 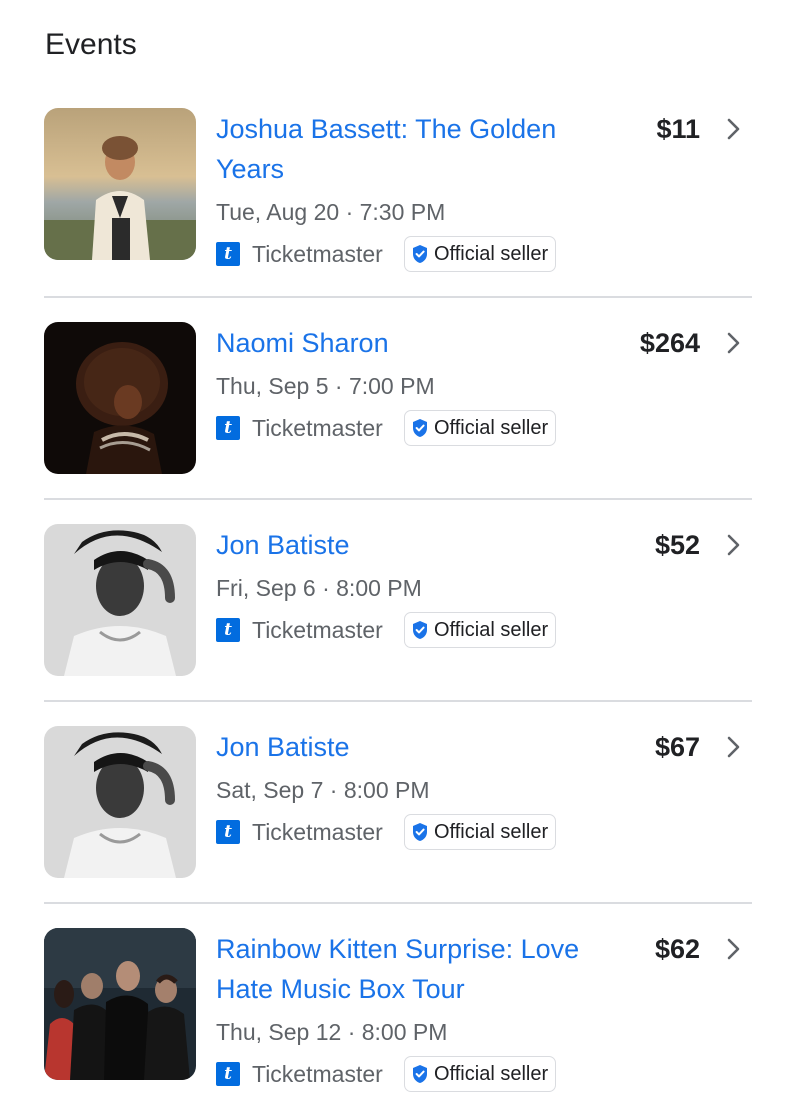 I want to click on event-price: $11, so click(x=678, y=129).